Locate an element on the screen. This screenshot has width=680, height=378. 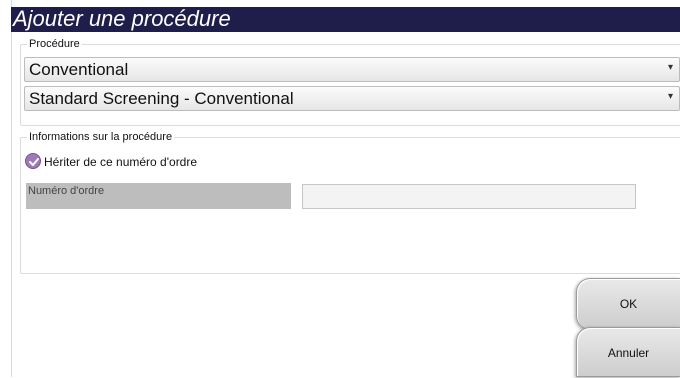
dialog-title: Ajouter une procédure is located at coordinates (122, 18).